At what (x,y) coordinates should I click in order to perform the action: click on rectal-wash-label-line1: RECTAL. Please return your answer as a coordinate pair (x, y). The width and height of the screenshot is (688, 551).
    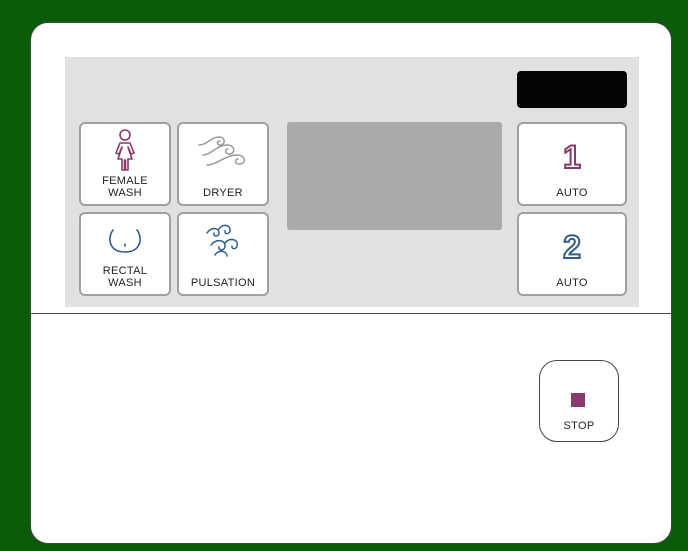
    Looking at the image, I should click on (125, 271).